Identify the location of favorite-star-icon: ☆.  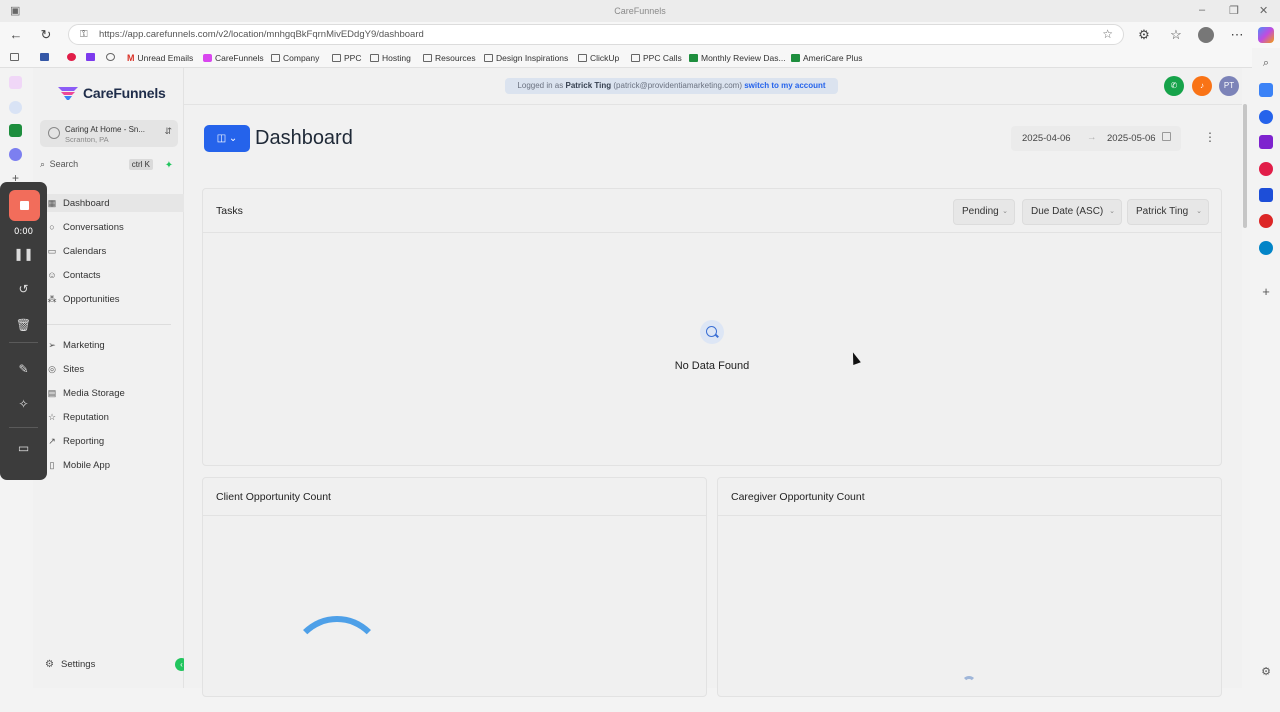
(1107, 34).